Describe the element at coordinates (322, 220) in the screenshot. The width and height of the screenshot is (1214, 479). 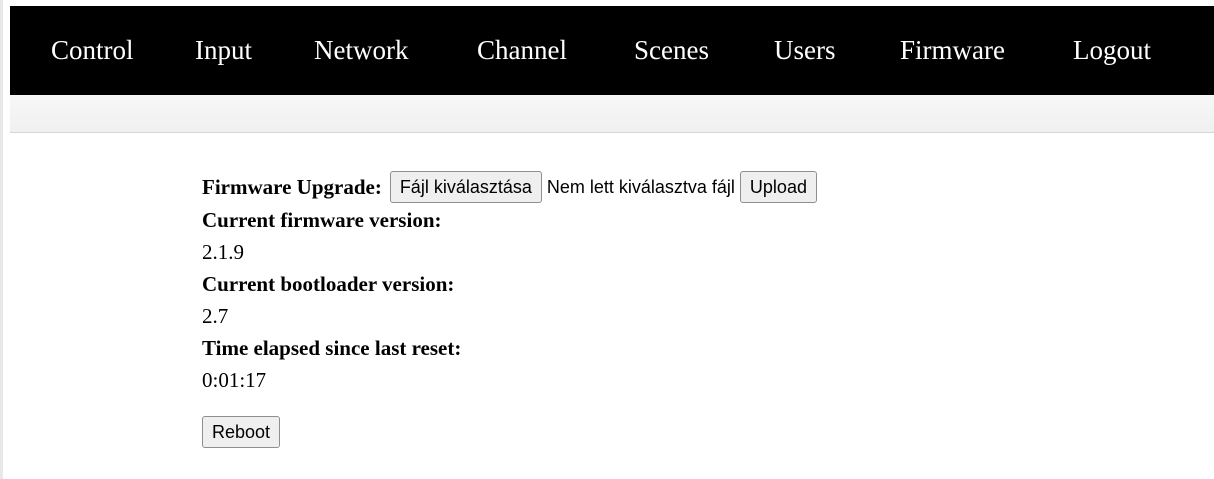
I see `current-firmware-label: Current firmware version:` at that location.